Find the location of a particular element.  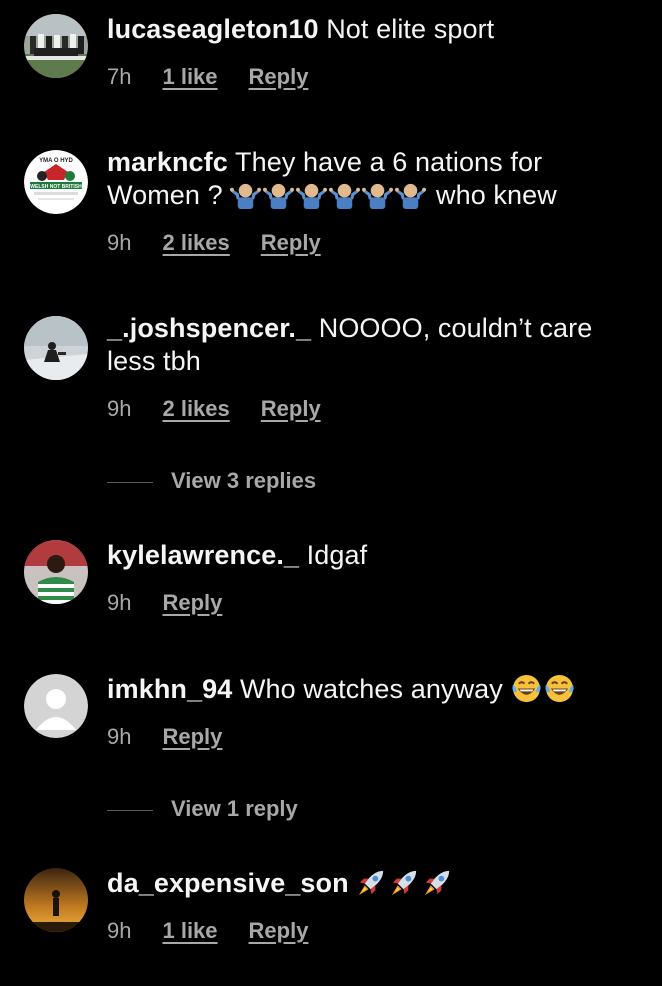

comment-body: lucaseagleton10 Not elite sport is located at coordinates (369, 29).